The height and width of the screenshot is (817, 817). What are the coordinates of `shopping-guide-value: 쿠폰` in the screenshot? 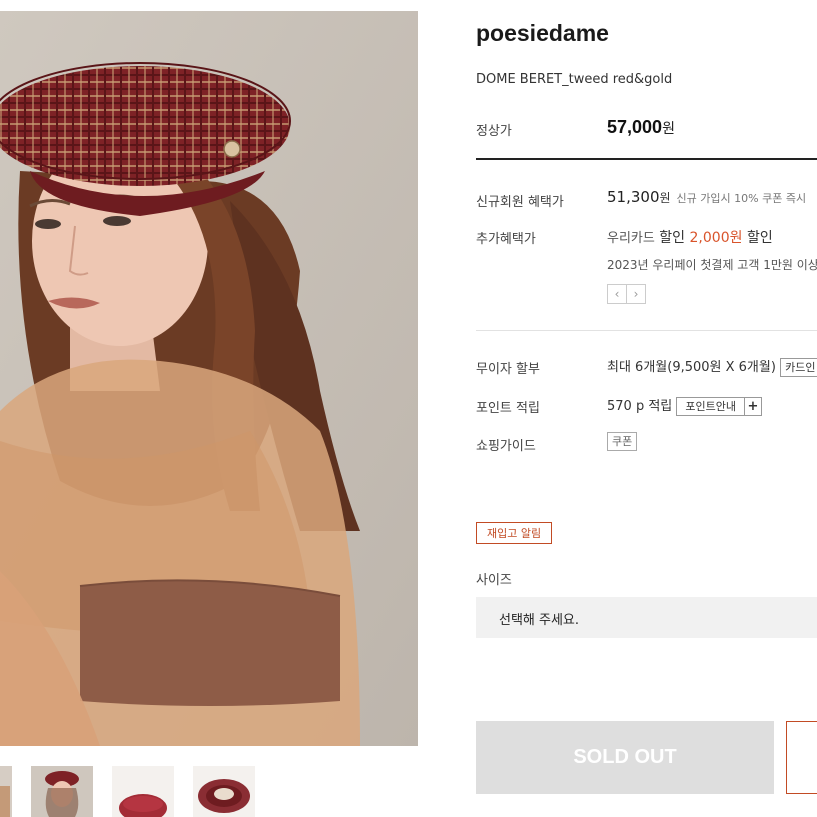 It's located at (622, 441).